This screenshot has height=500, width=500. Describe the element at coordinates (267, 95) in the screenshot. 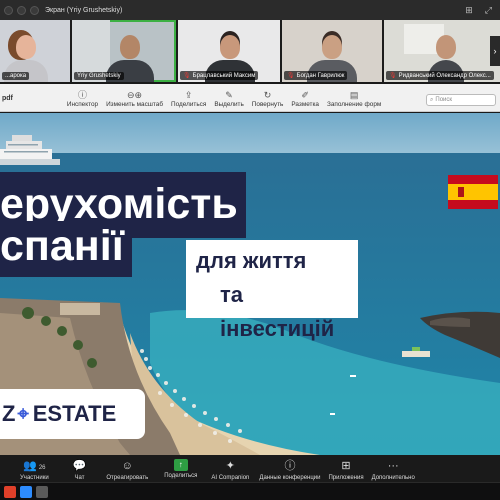

I see `rotate-icon: ↻` at that location.